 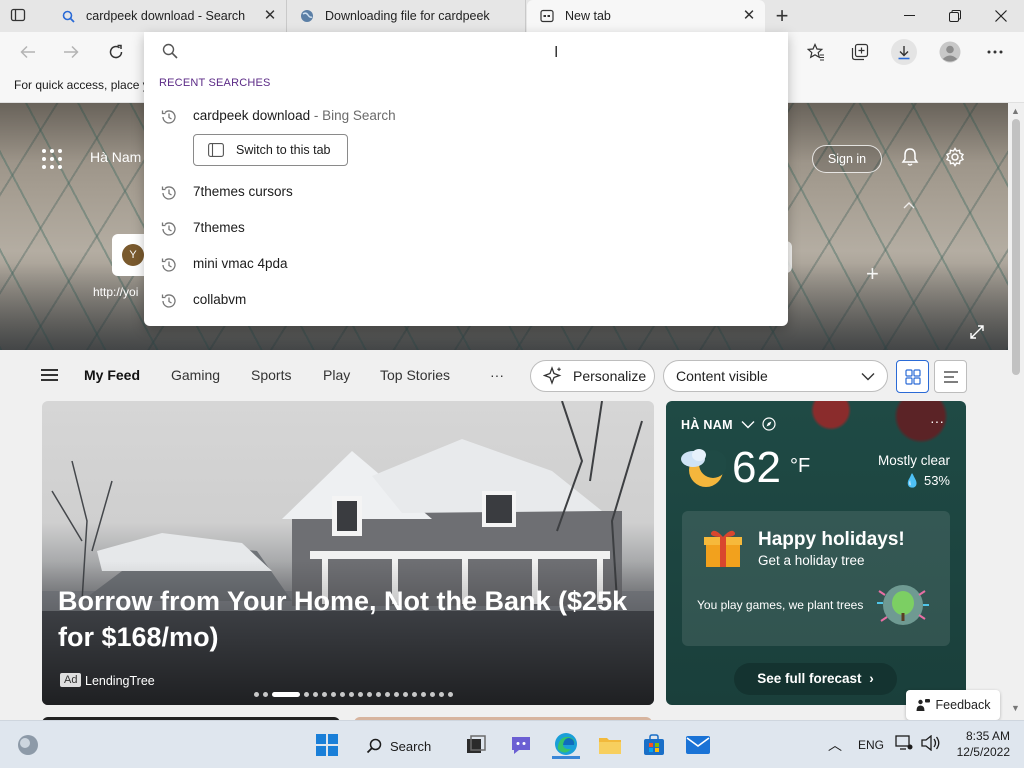 I want to click on suggestion-text: 7themes, so click(x=219, y=227).